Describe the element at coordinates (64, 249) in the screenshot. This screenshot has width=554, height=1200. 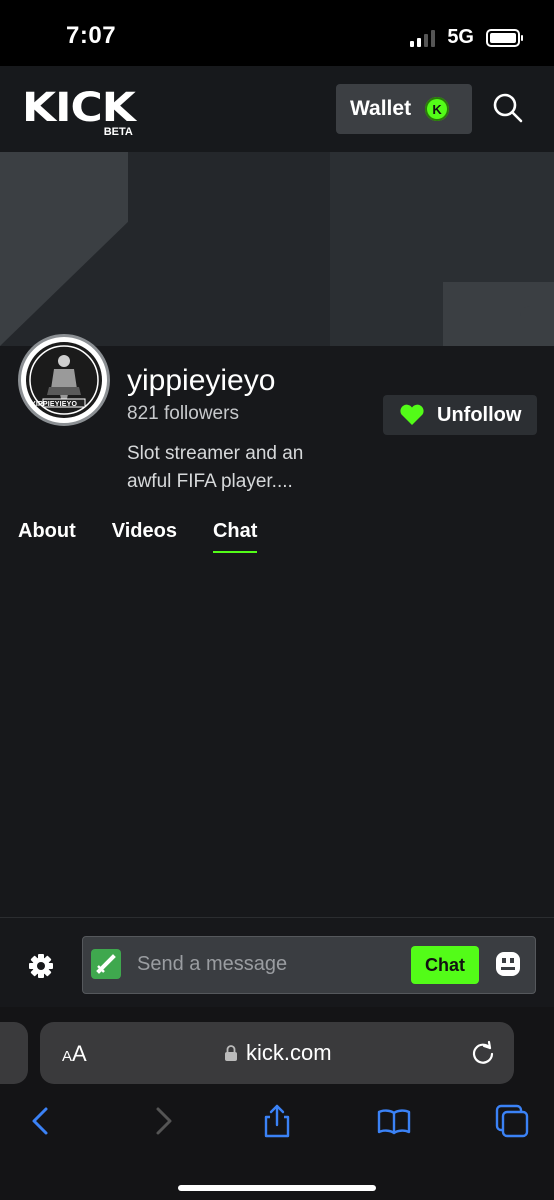
I see `banner-shape` at that location.